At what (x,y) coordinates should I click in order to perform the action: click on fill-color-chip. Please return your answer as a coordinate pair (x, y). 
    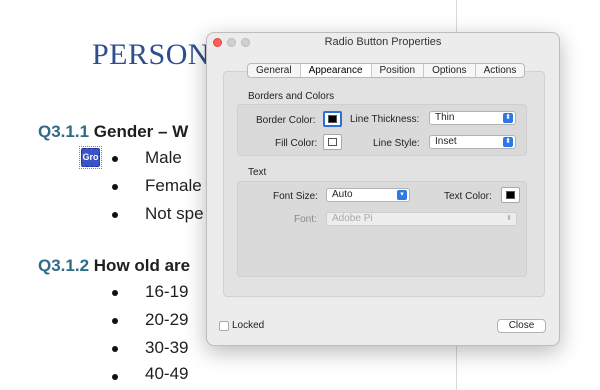
    Looking at the image, I should click on (332, 142).